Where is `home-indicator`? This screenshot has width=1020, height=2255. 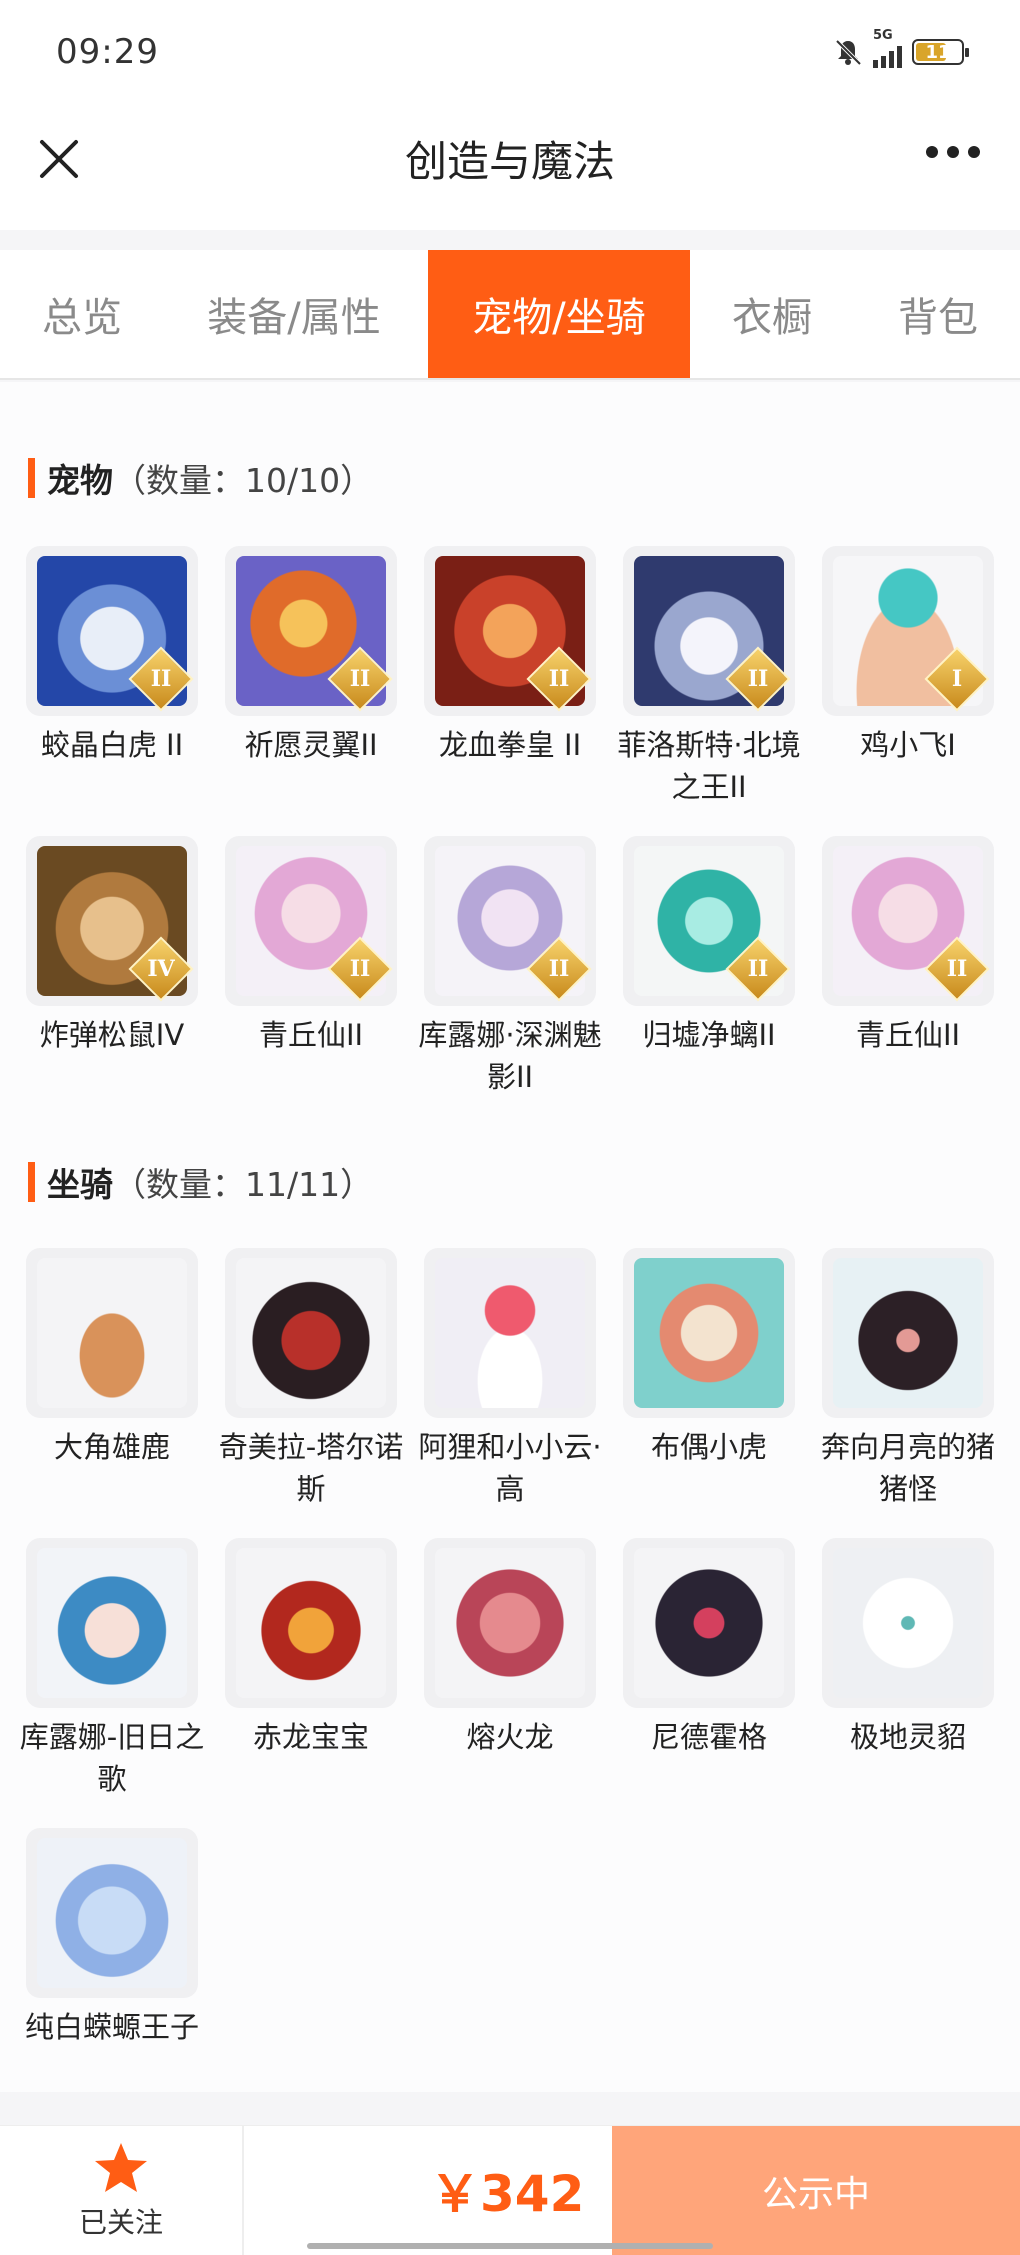
home-indicator is located at coordinates (510, 2246).